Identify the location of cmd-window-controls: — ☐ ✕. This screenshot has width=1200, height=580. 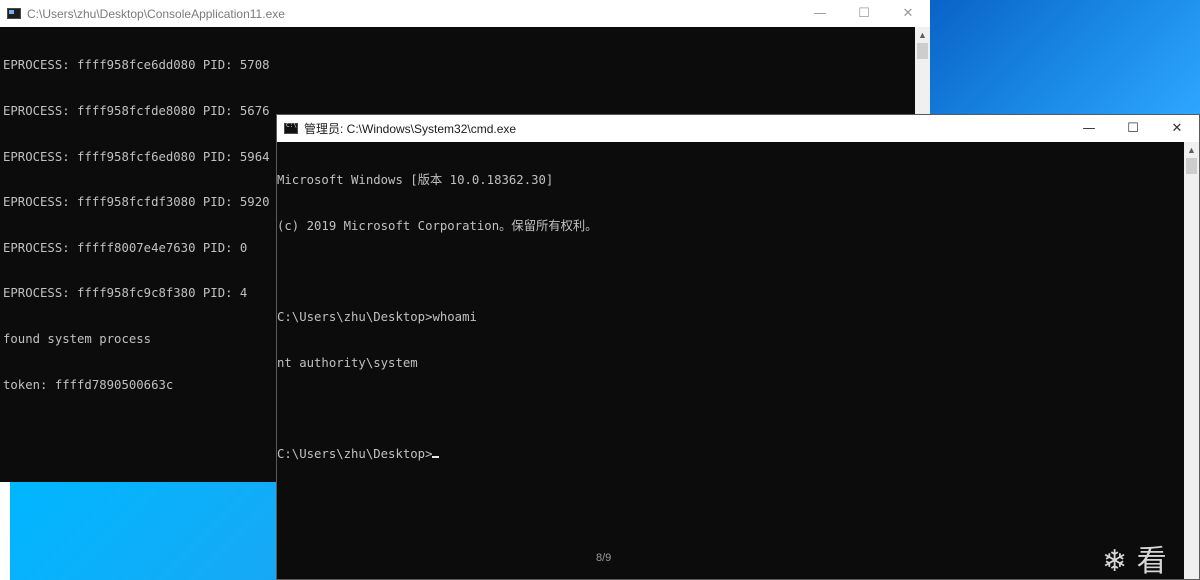
(1133, 128).